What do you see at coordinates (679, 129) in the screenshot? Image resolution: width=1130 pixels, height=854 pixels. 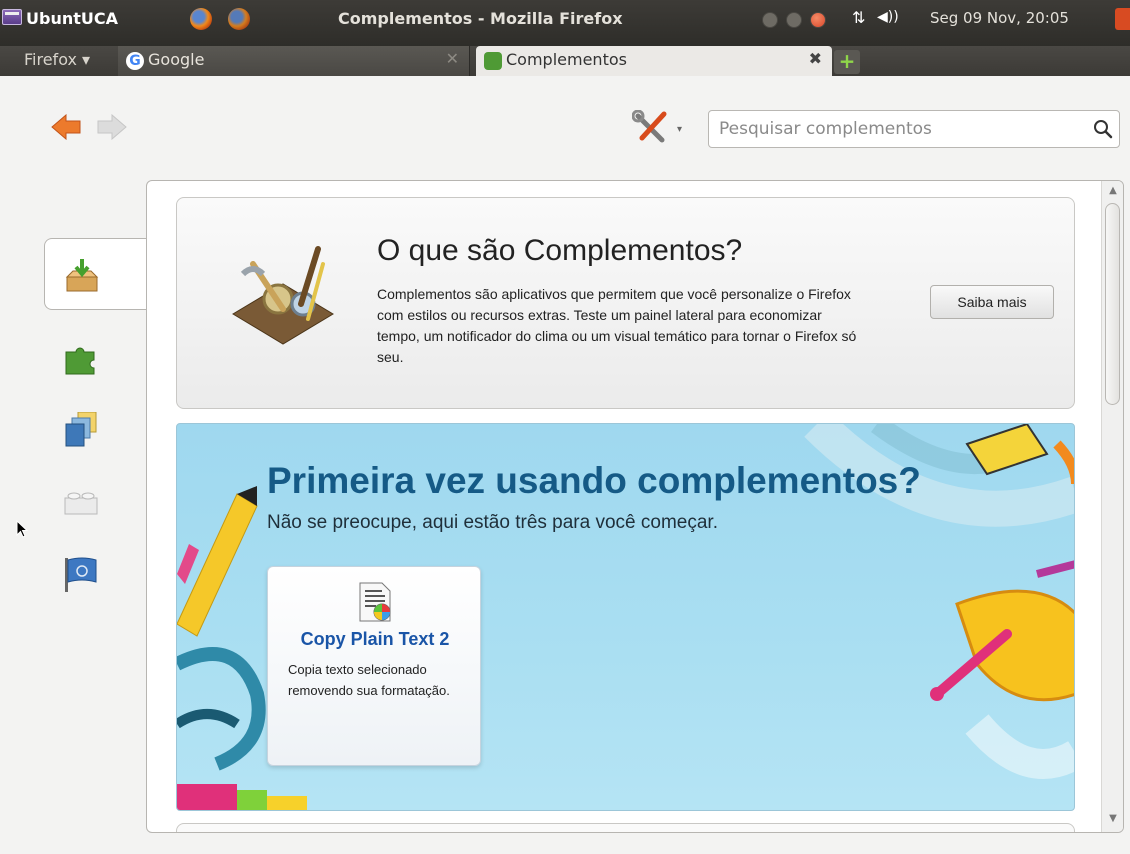 I see `tools-dropdown-icon: ▾` at bounding box center [679, 129].